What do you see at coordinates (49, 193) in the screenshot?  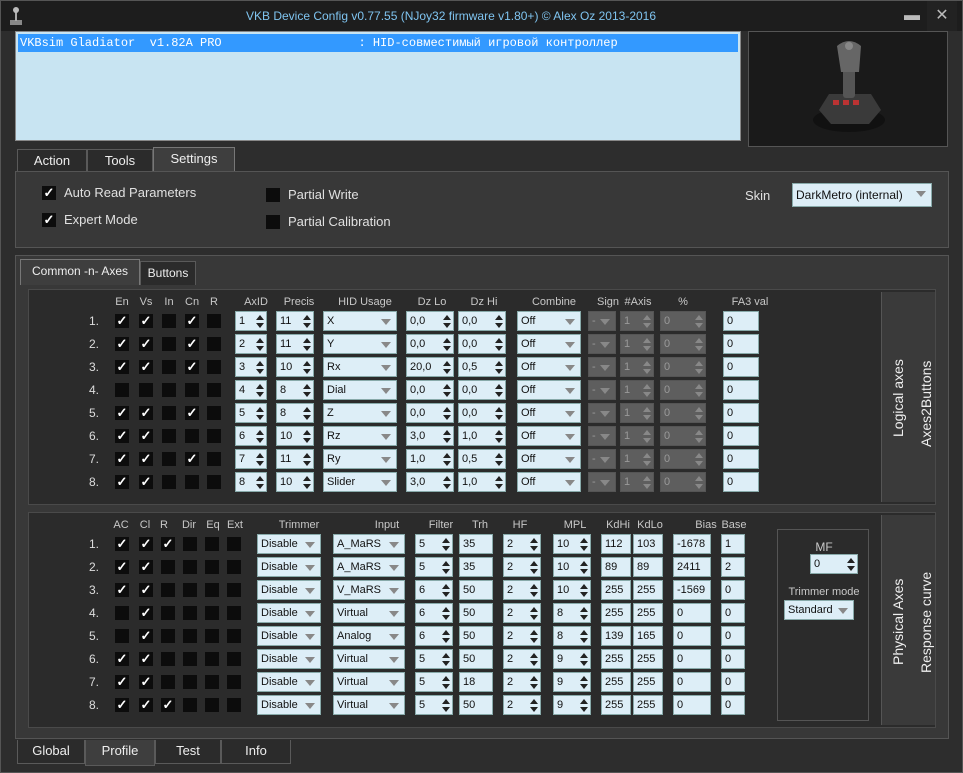 I see `auto-read-checkbox: ✓` at bounding box center [49, 193].